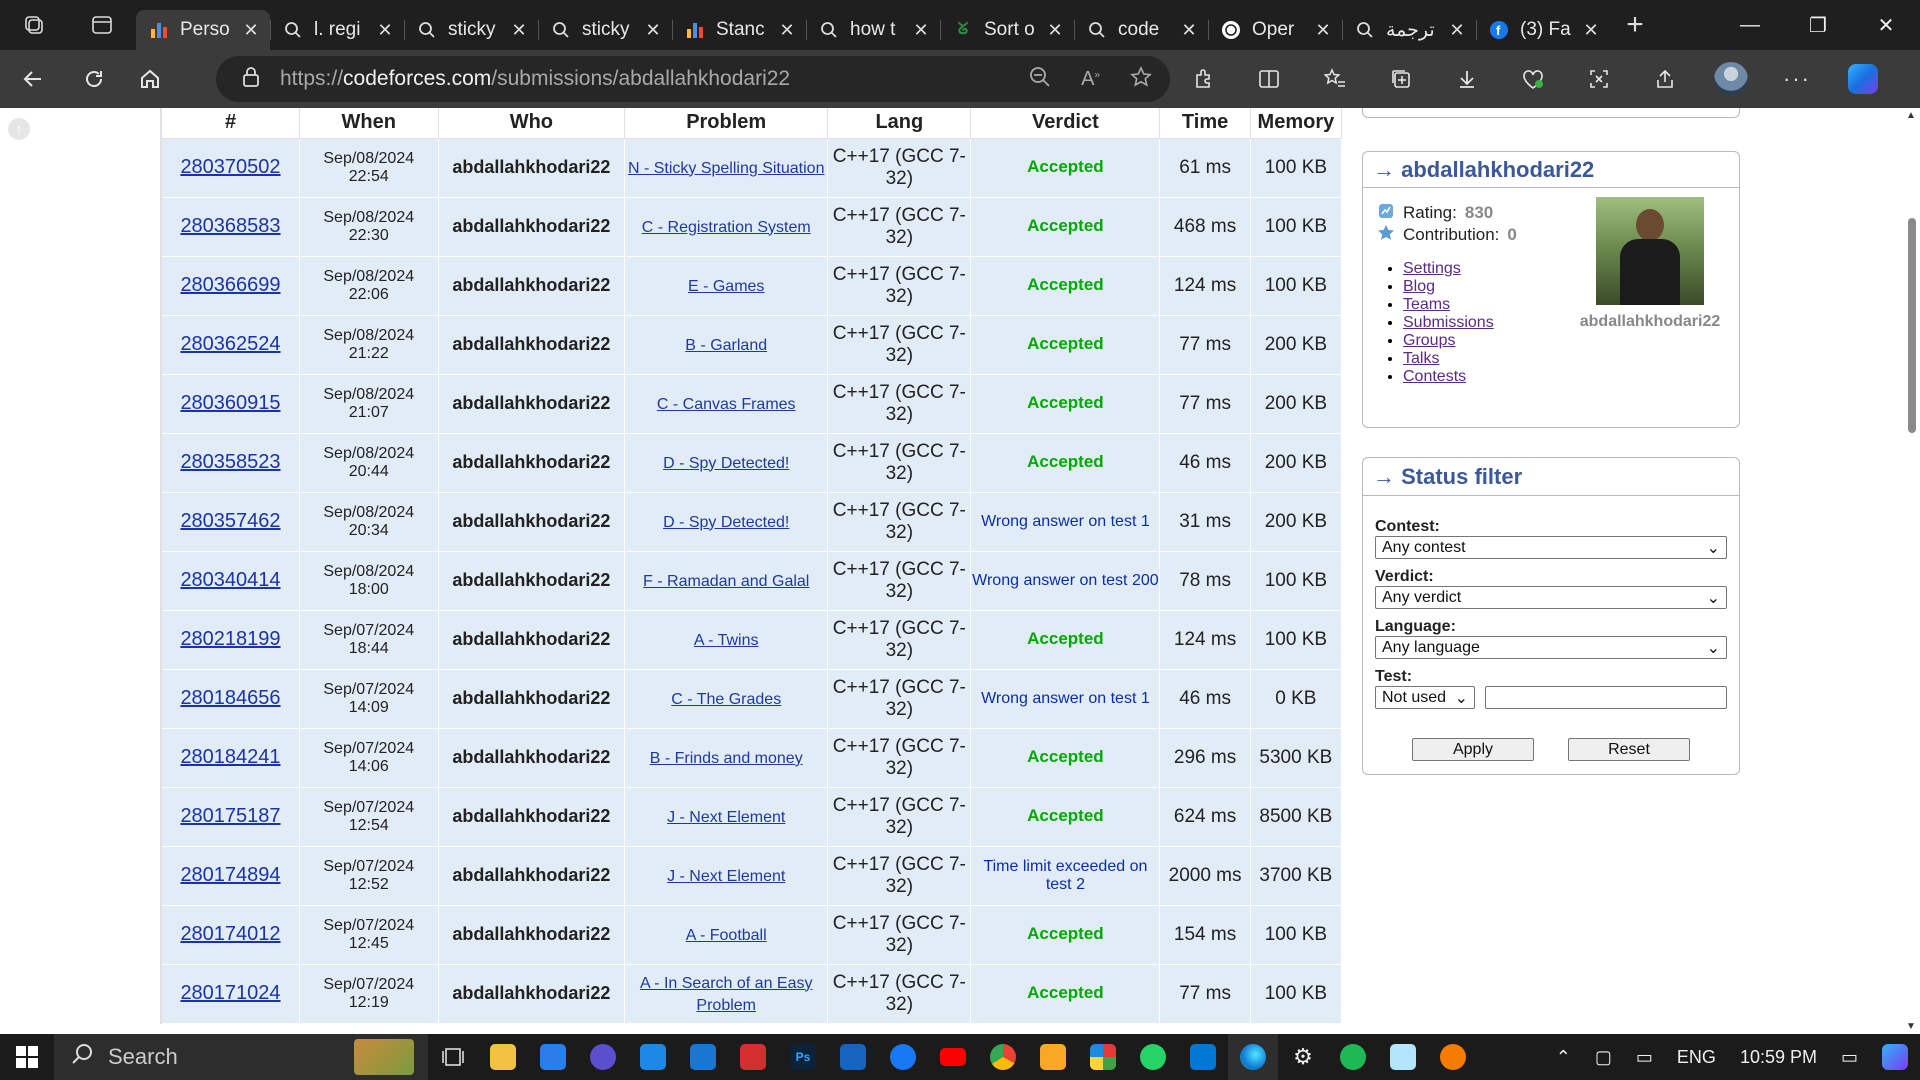  Describe the element at coordinates (1425, 697) in the screenshot. I see `test-select: Not used ⌄` at that location.